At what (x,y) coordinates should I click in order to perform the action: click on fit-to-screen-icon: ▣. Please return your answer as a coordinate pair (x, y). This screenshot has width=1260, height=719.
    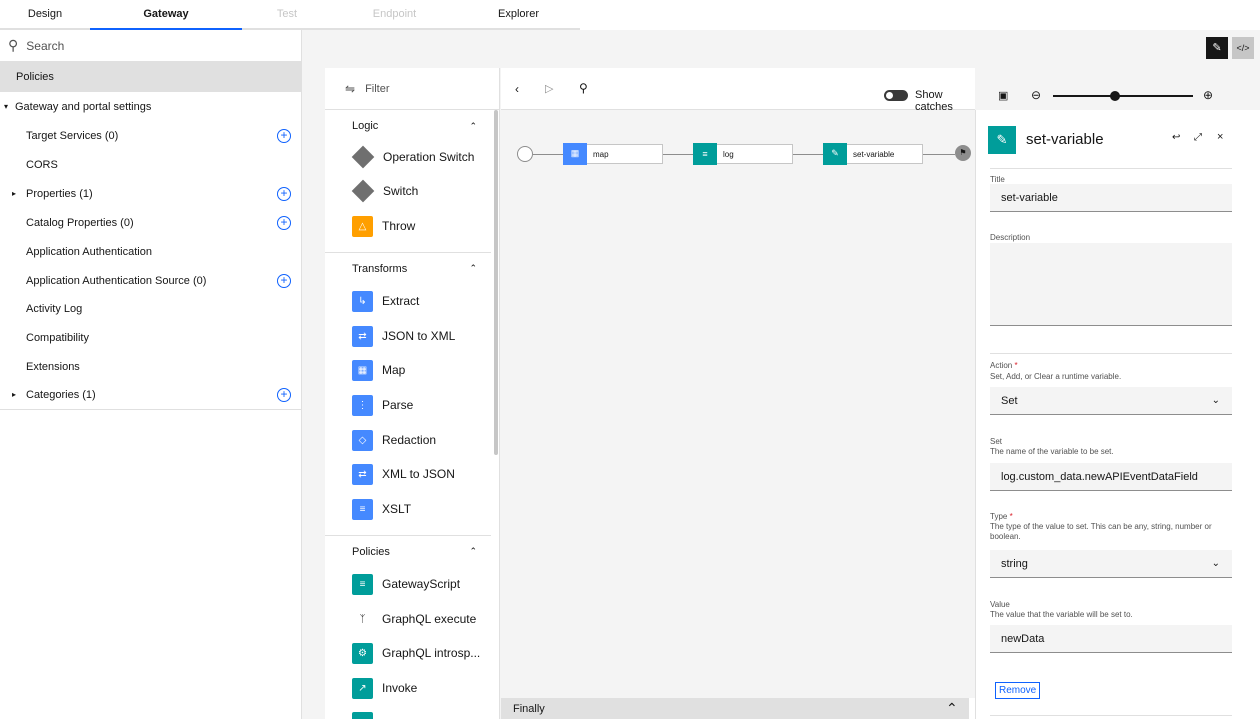
    Looking at the image, I should click on (1003, 95).